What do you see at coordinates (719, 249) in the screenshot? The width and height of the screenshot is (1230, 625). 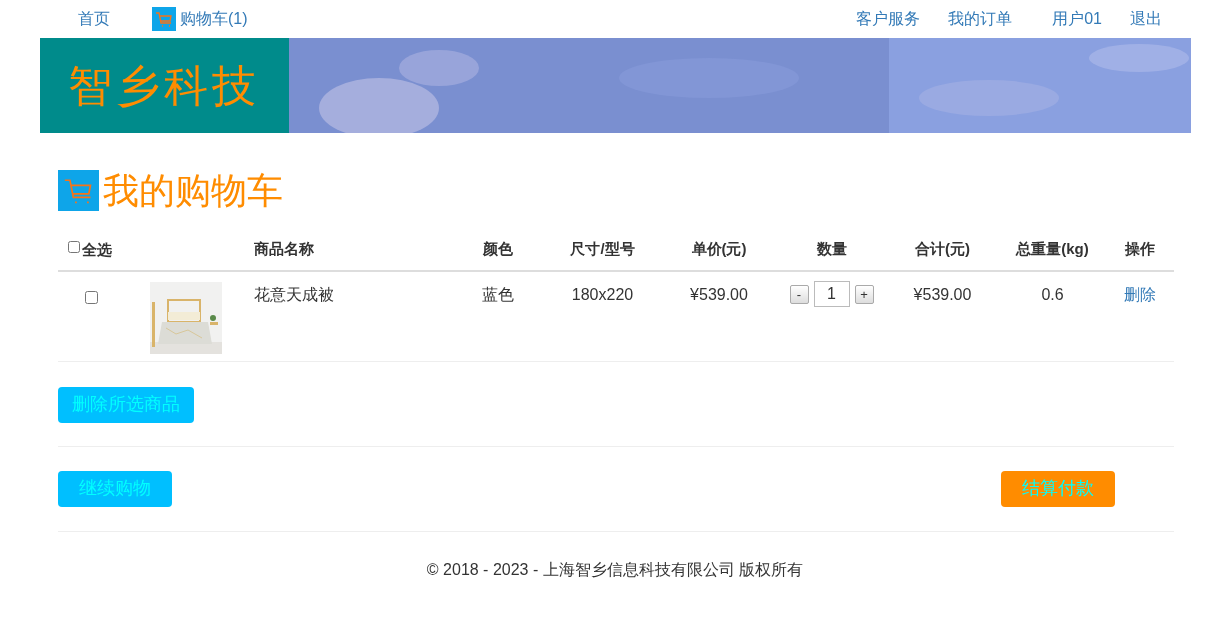 I see `column-header: 单价(元)` at bounding box center [719, 249].